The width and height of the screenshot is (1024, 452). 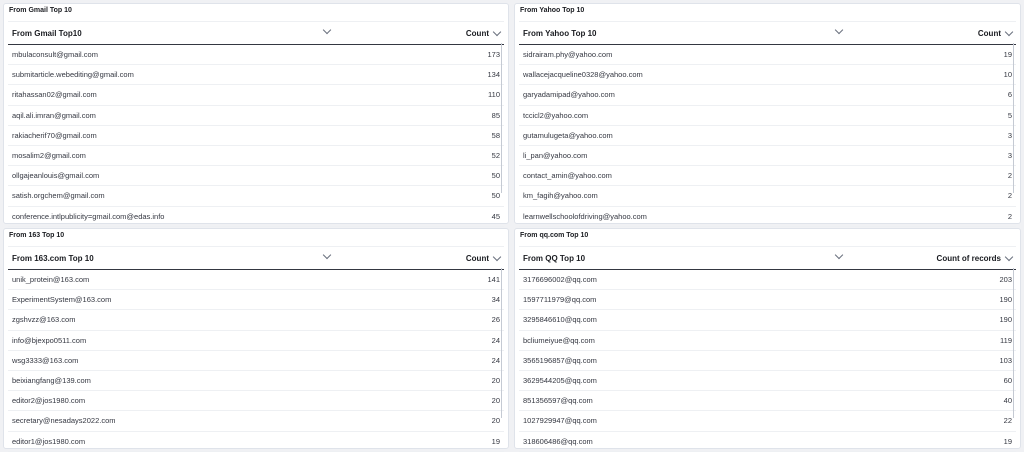 I want to click on column-header-name: From QQ Top 10, so click(x=685, y=258).